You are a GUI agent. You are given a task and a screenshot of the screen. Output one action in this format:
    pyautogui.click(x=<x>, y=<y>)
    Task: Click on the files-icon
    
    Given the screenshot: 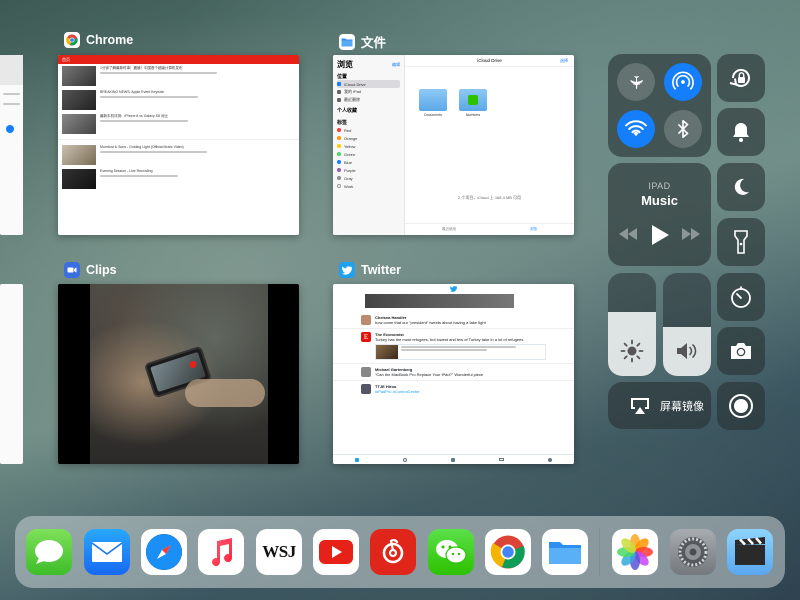 What is the action you would take?
    pyautogui.click(x=565, y=552)
    